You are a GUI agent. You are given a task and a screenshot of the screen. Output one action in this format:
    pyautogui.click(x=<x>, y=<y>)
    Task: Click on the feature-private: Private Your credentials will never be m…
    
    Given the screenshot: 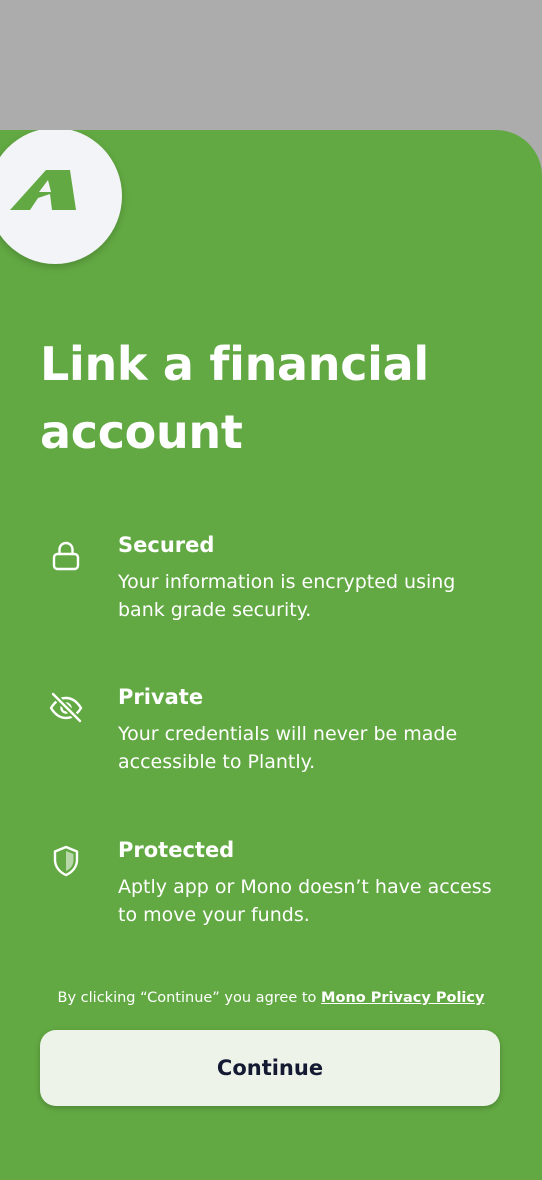 What is the action you would take?
    pyautogui.click(x=271, y=732)
    